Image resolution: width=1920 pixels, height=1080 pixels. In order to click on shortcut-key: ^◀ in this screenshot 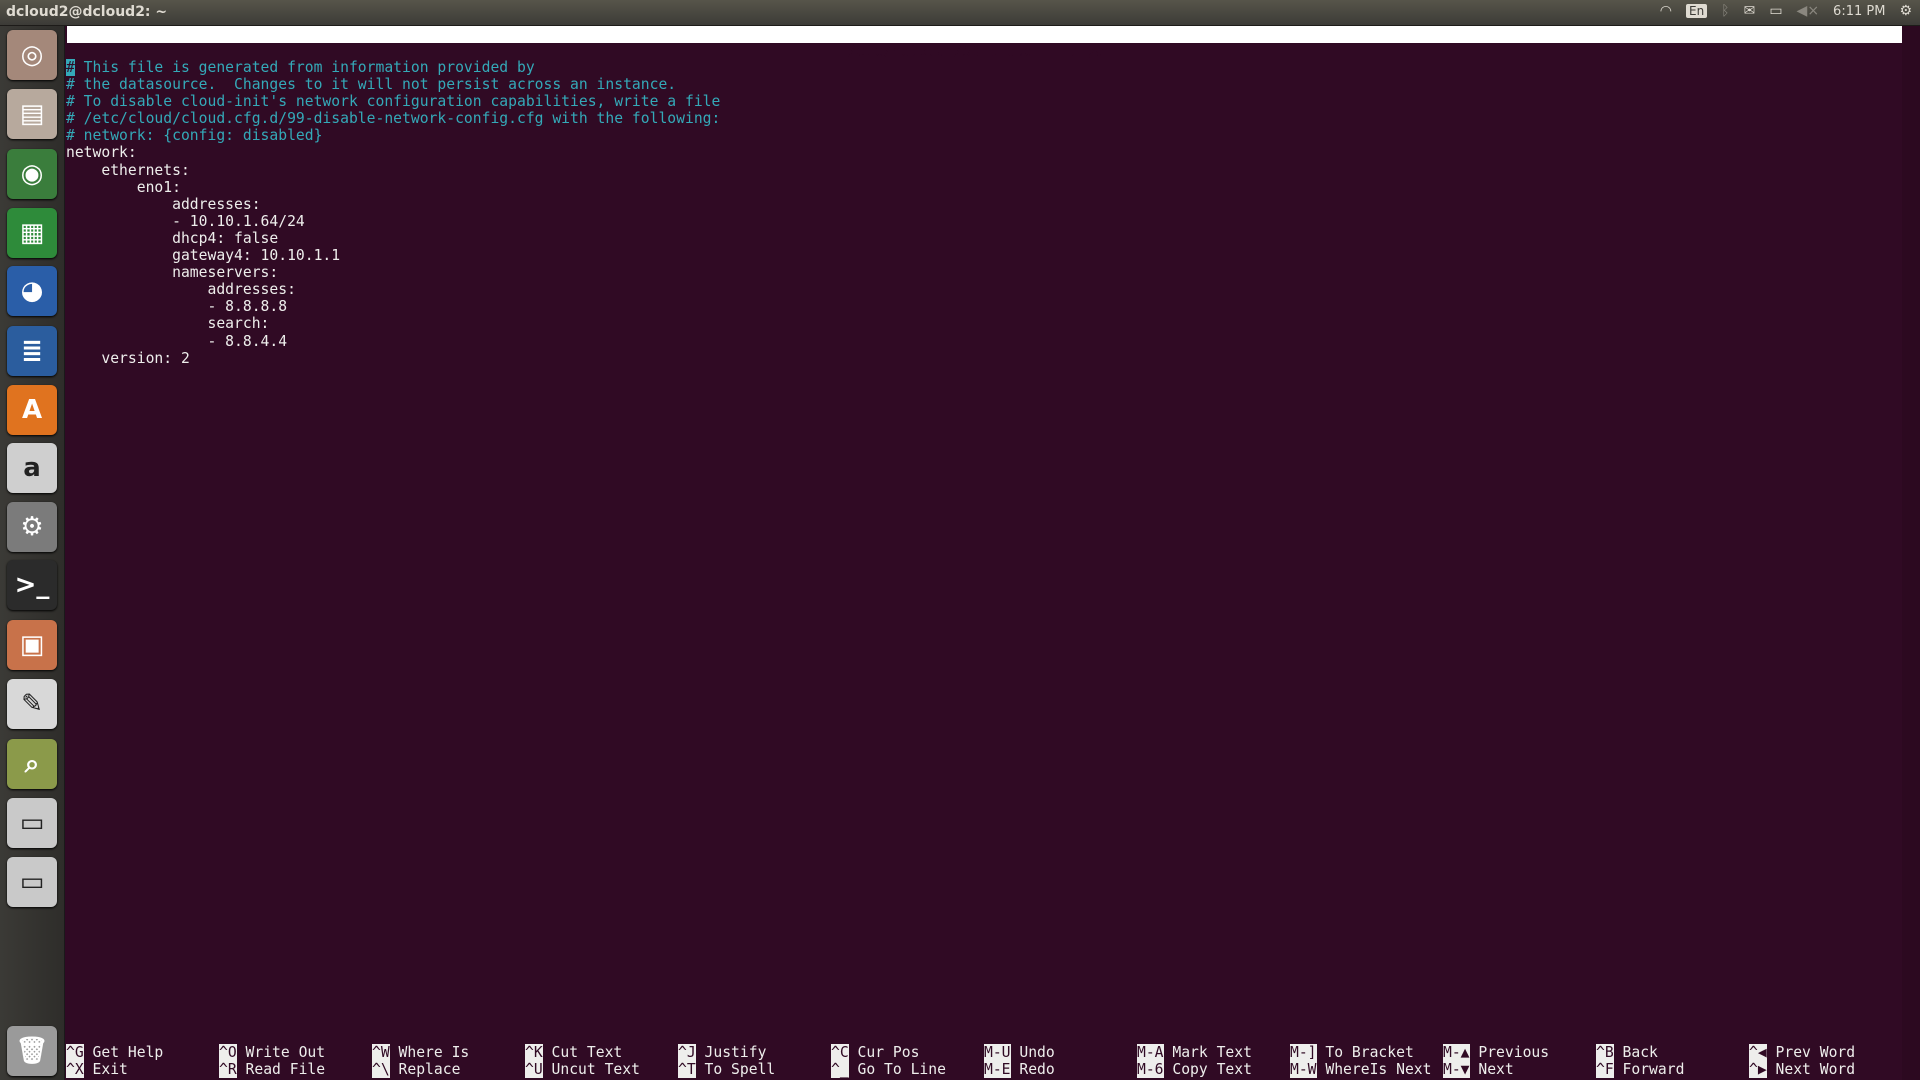, I will do `click(1758, 1052)`.